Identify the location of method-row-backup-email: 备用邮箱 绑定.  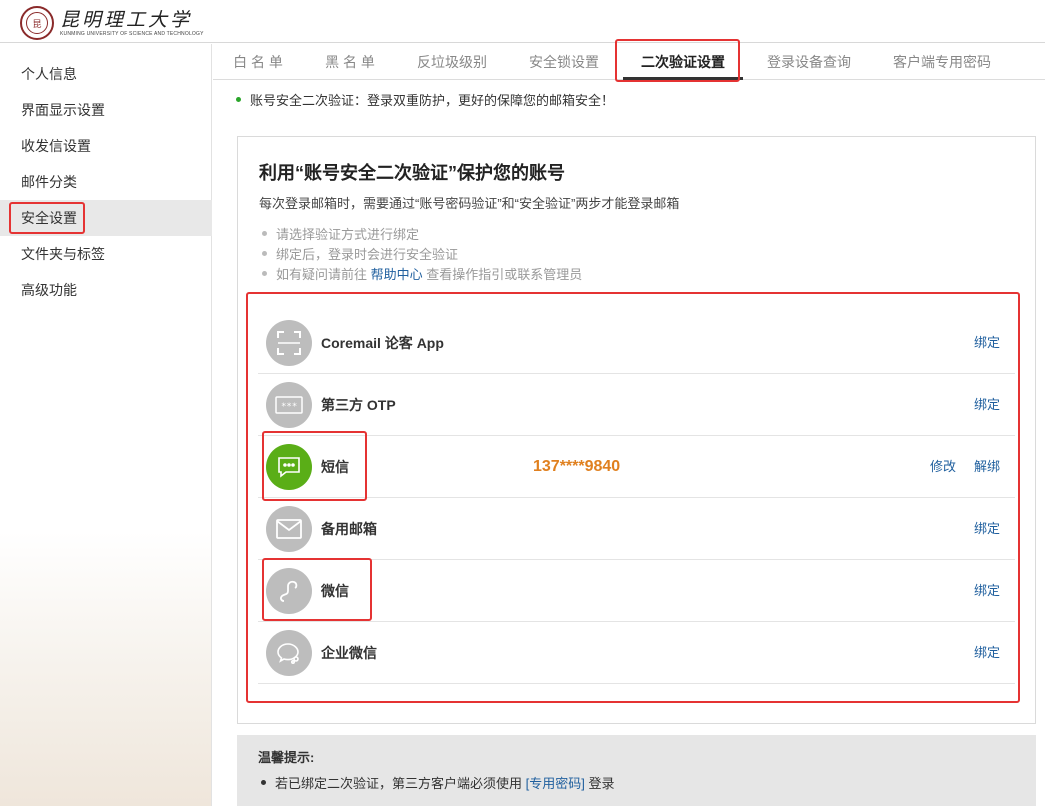
(636, 529).